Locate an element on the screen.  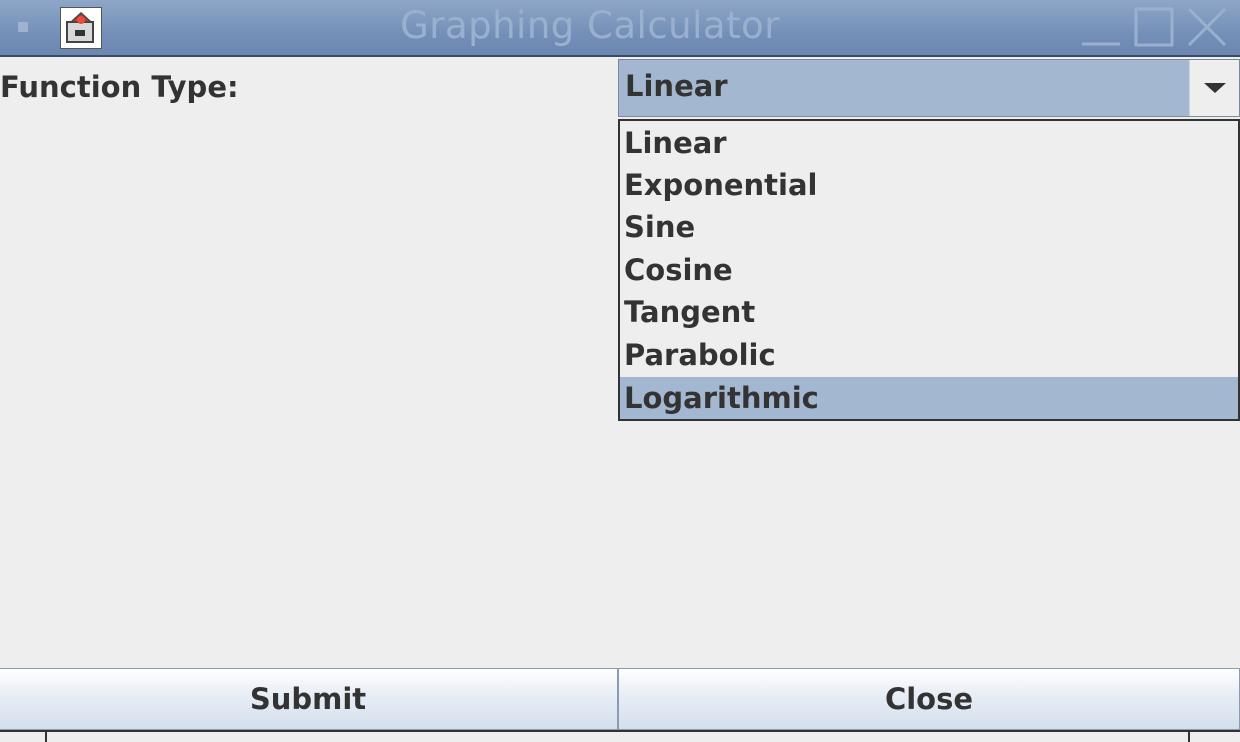
maximize-button is located at coordinates (1154, 27).